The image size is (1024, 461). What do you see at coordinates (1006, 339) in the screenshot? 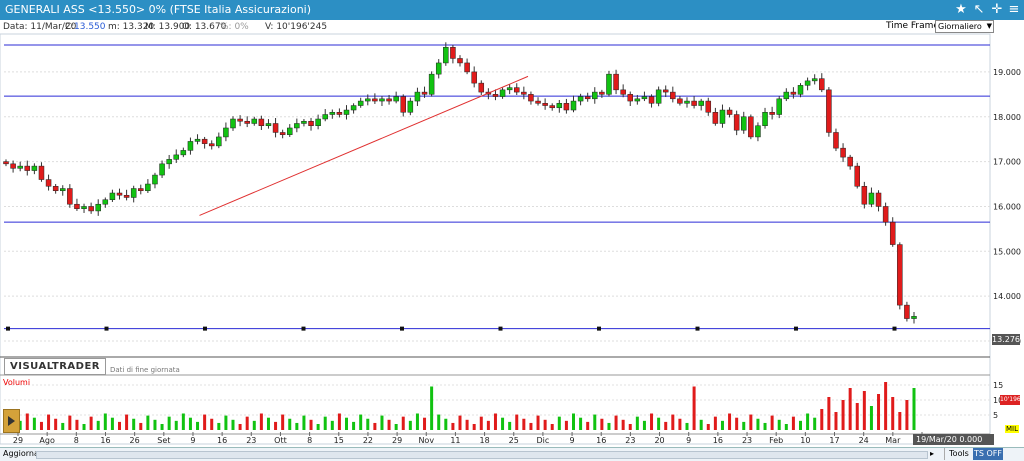
I see `current-price-tag: 13.276` at bounding box center [1006, 339].